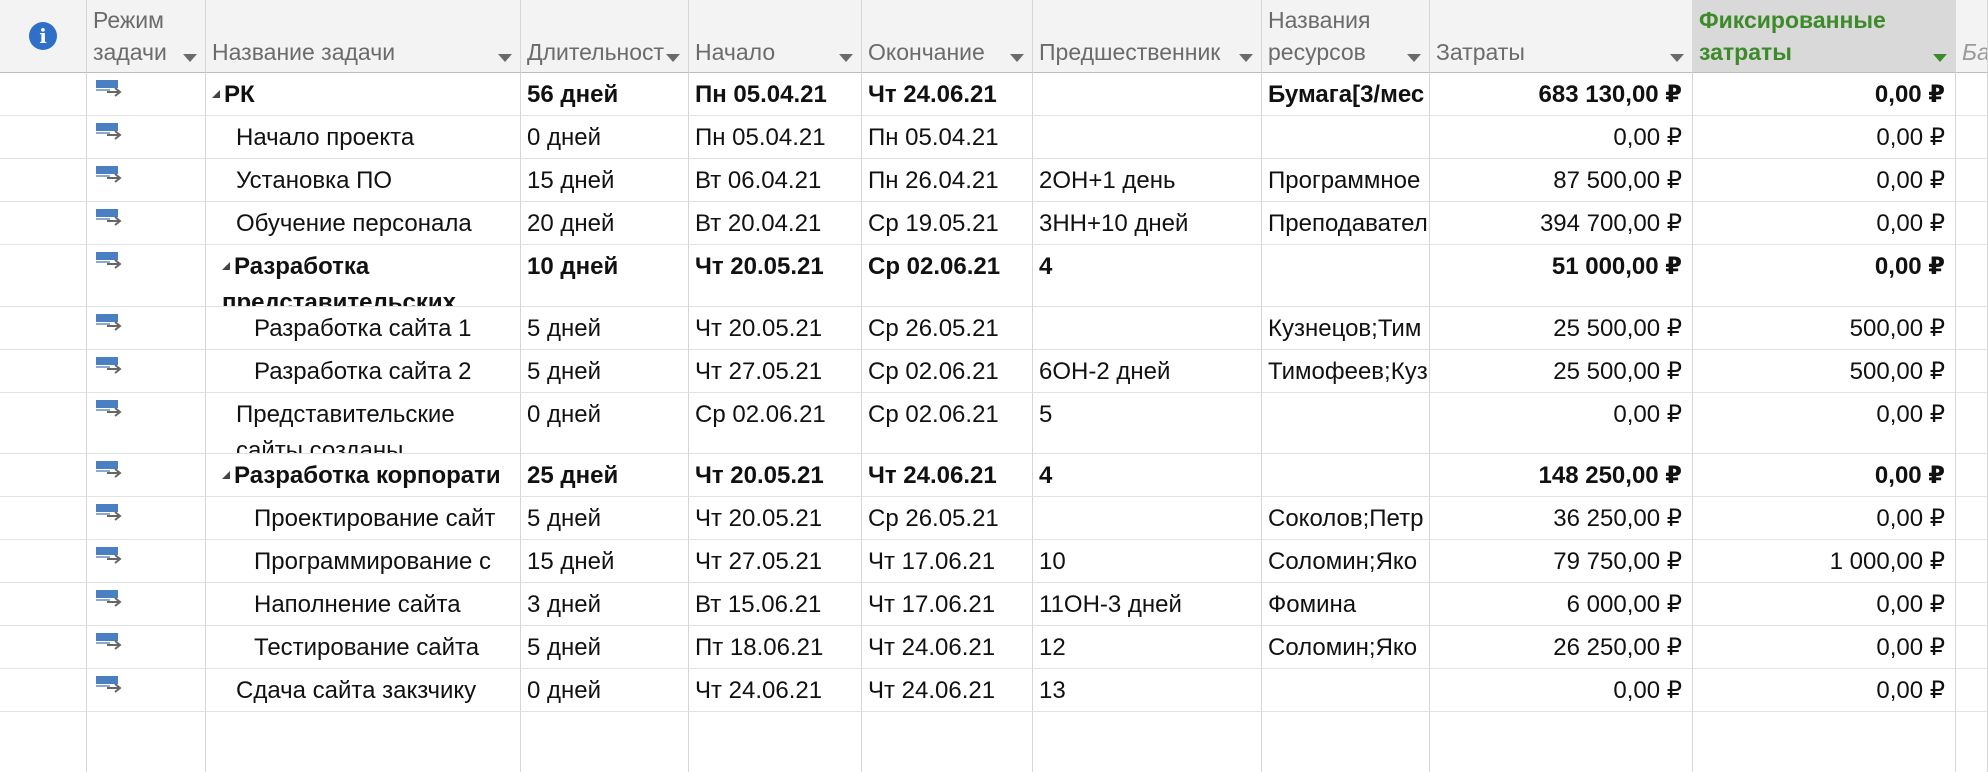 The height and width of the screenshot is (772, 1988). I want to click on duration-cell: 25 дней, so click(605, 475).